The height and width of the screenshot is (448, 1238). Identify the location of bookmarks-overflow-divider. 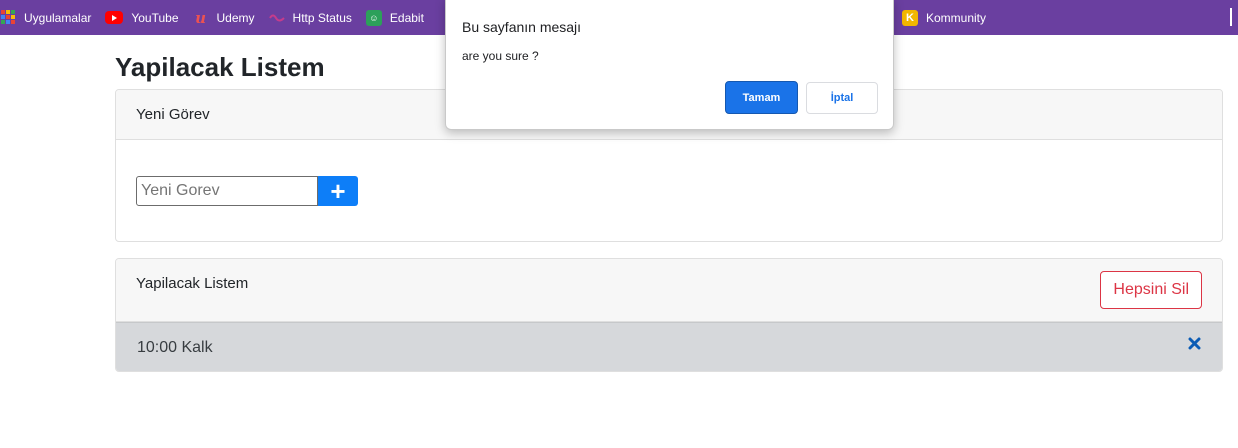
(1231, 17).